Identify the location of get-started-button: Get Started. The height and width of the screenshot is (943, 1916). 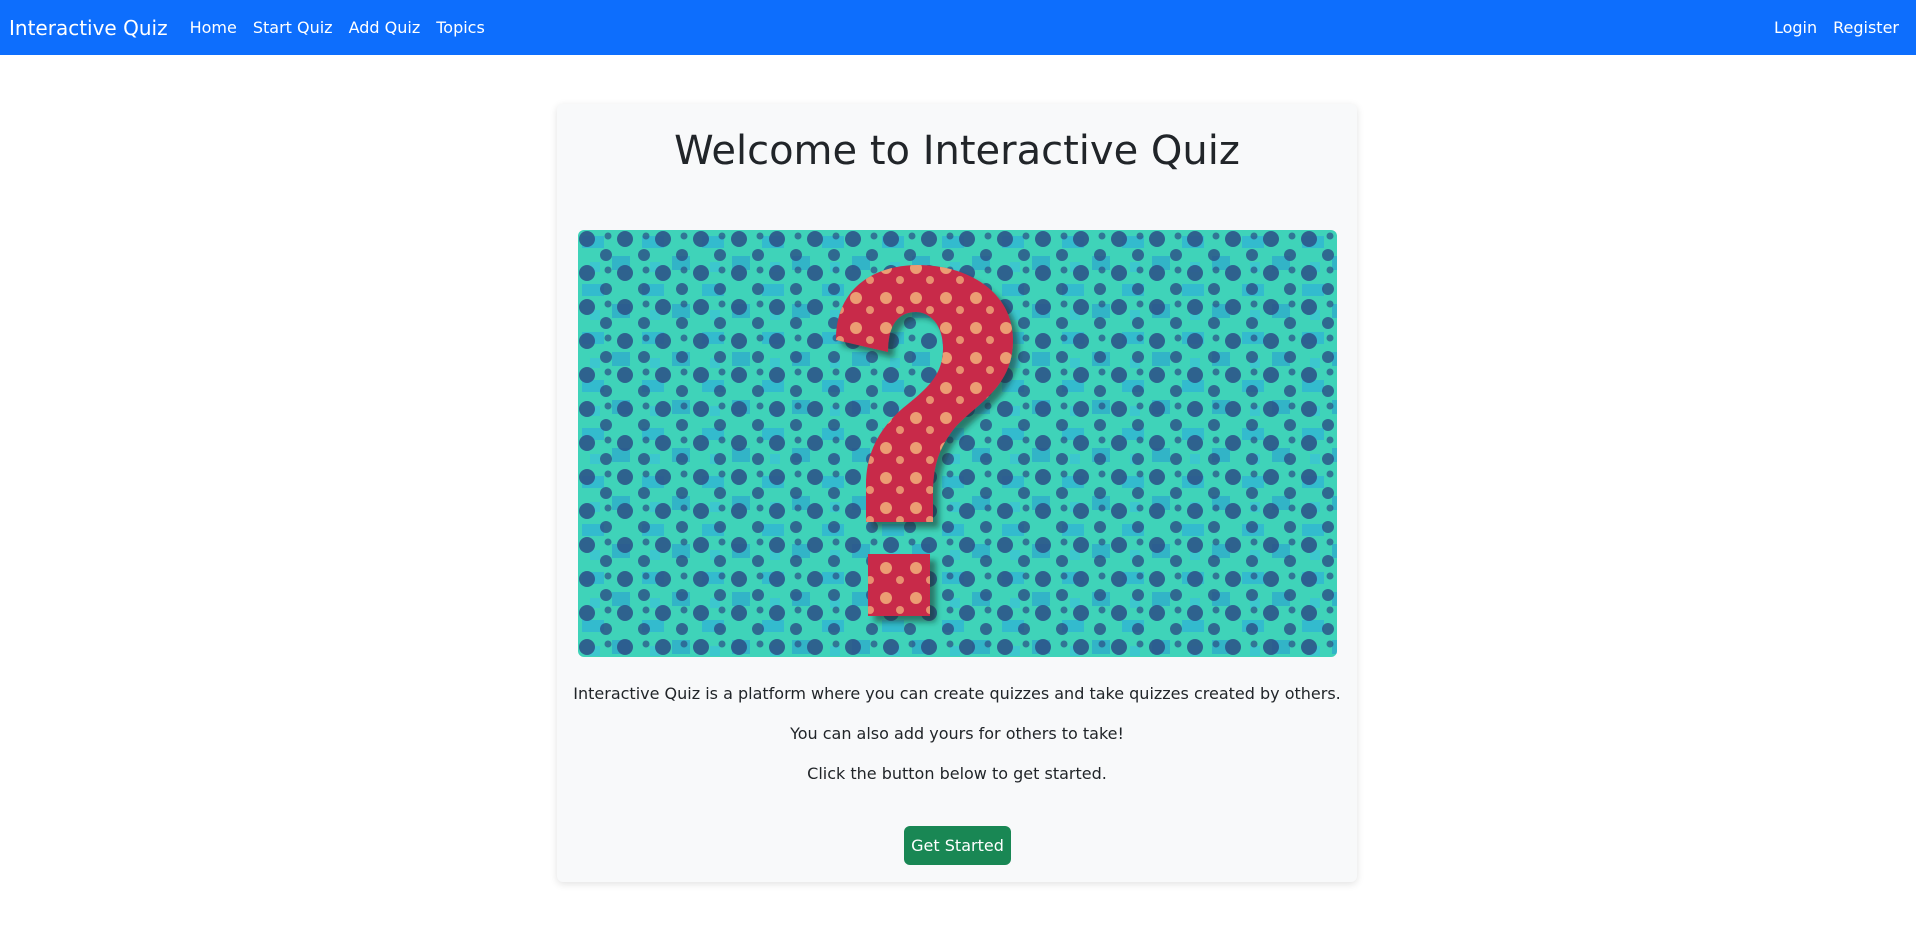
(957, 845).